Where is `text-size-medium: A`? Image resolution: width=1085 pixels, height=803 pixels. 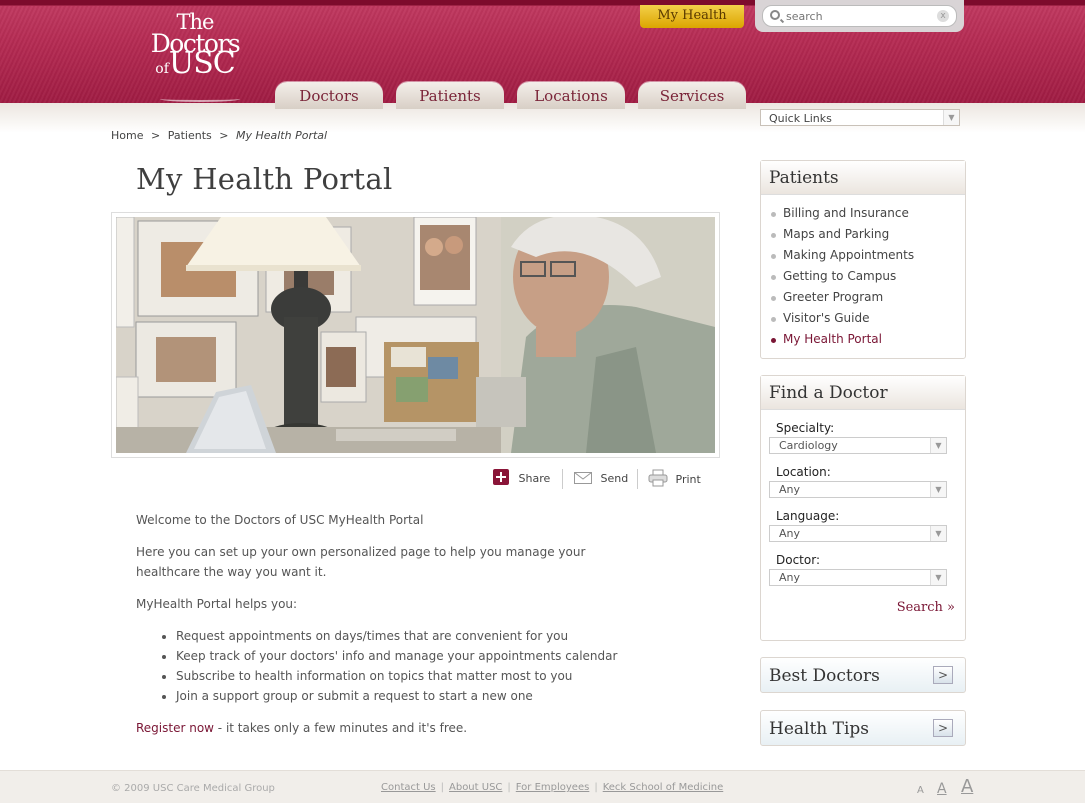
text-size-medium: A is located at coordinates (942, 789).